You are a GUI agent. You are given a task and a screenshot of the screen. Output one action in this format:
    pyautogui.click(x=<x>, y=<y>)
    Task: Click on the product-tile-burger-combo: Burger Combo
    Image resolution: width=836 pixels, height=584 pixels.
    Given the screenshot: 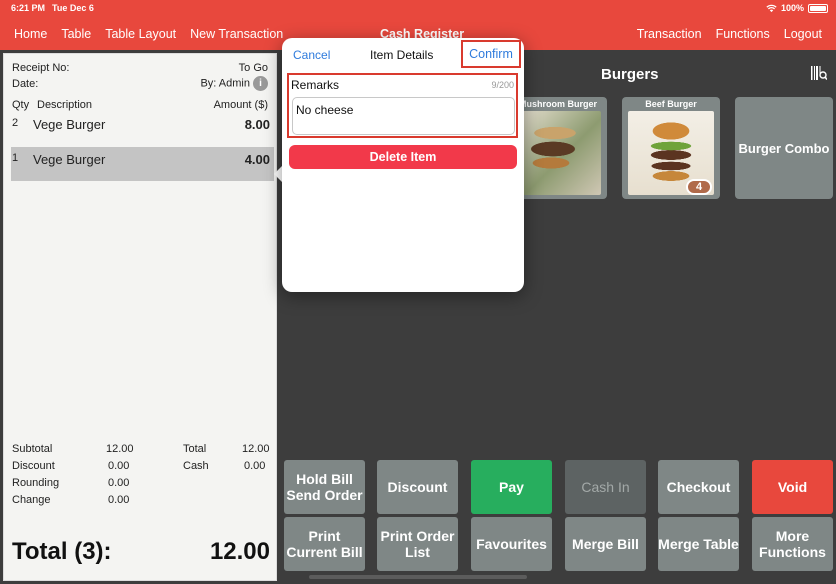 What is the action you would take?
    pyautogui.click(x=784, y=148)
    